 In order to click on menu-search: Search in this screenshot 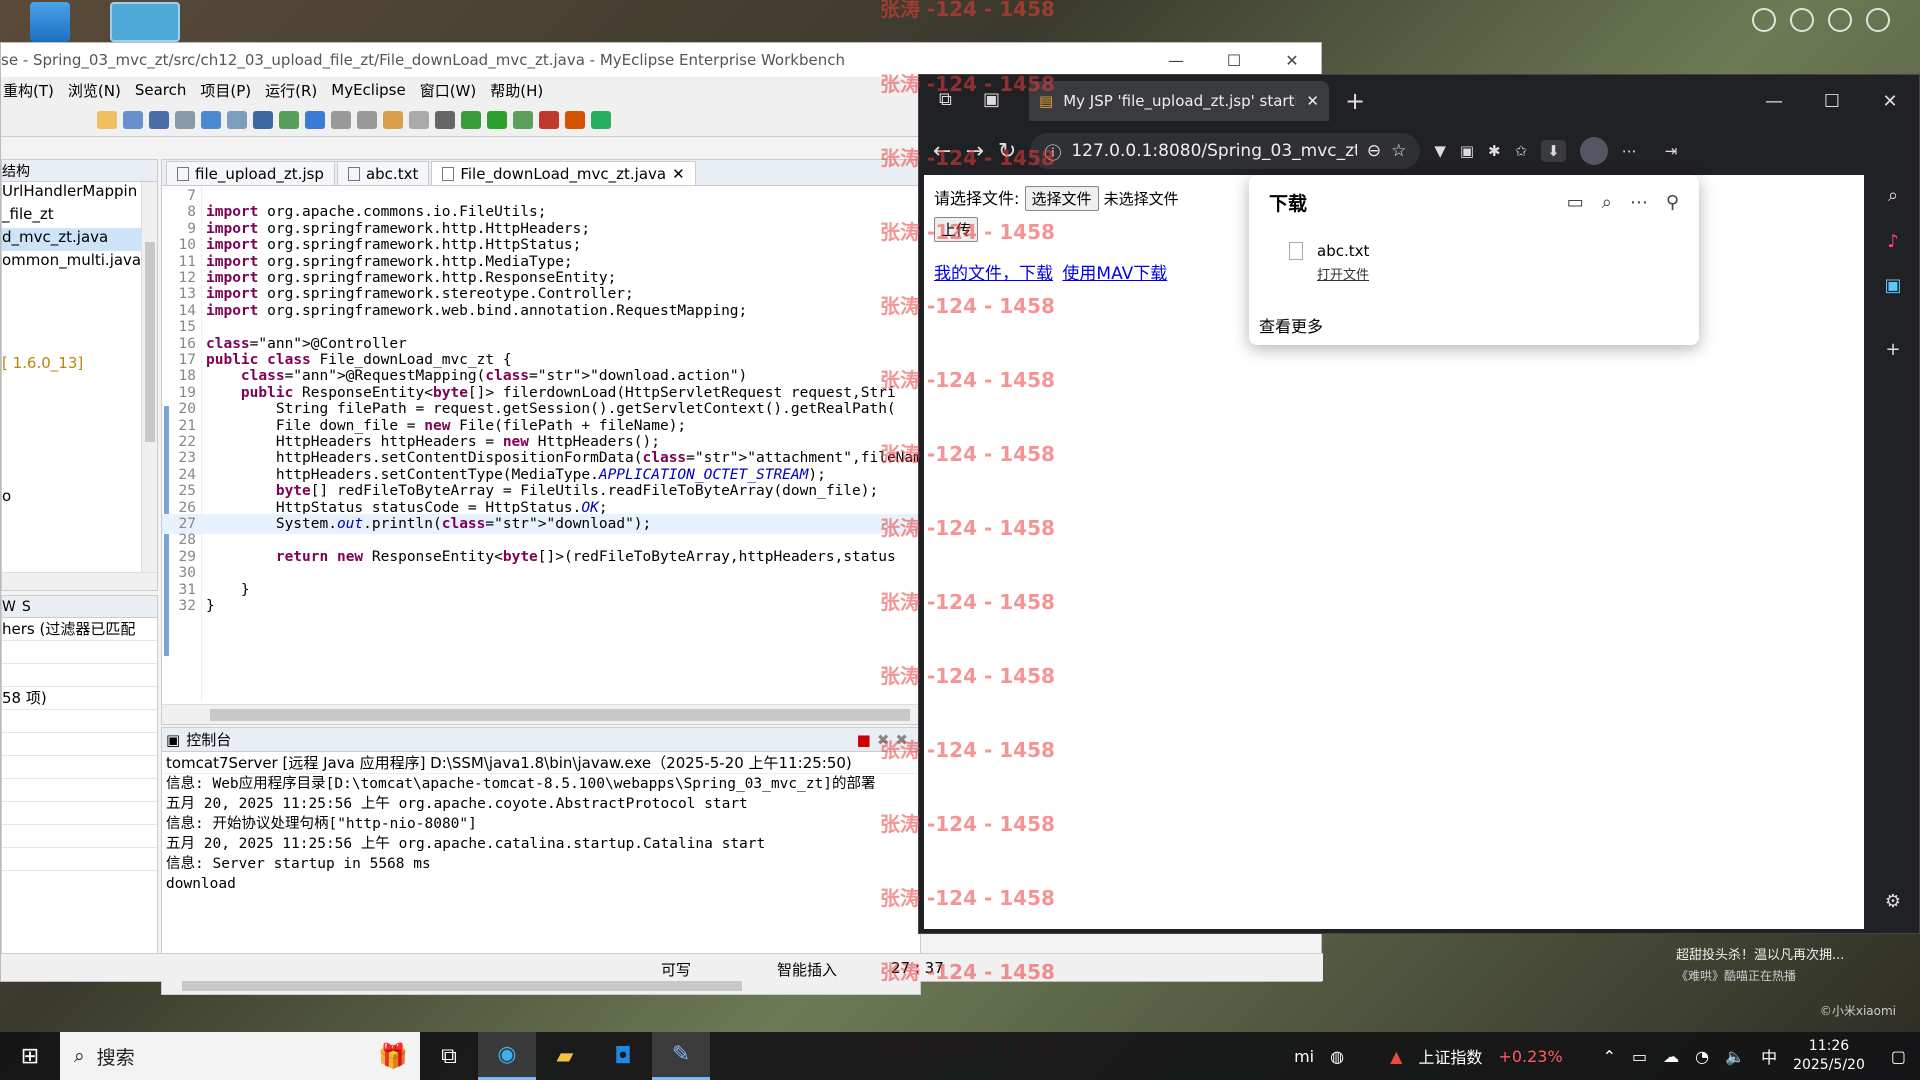, I will do `click(161, 90)`.